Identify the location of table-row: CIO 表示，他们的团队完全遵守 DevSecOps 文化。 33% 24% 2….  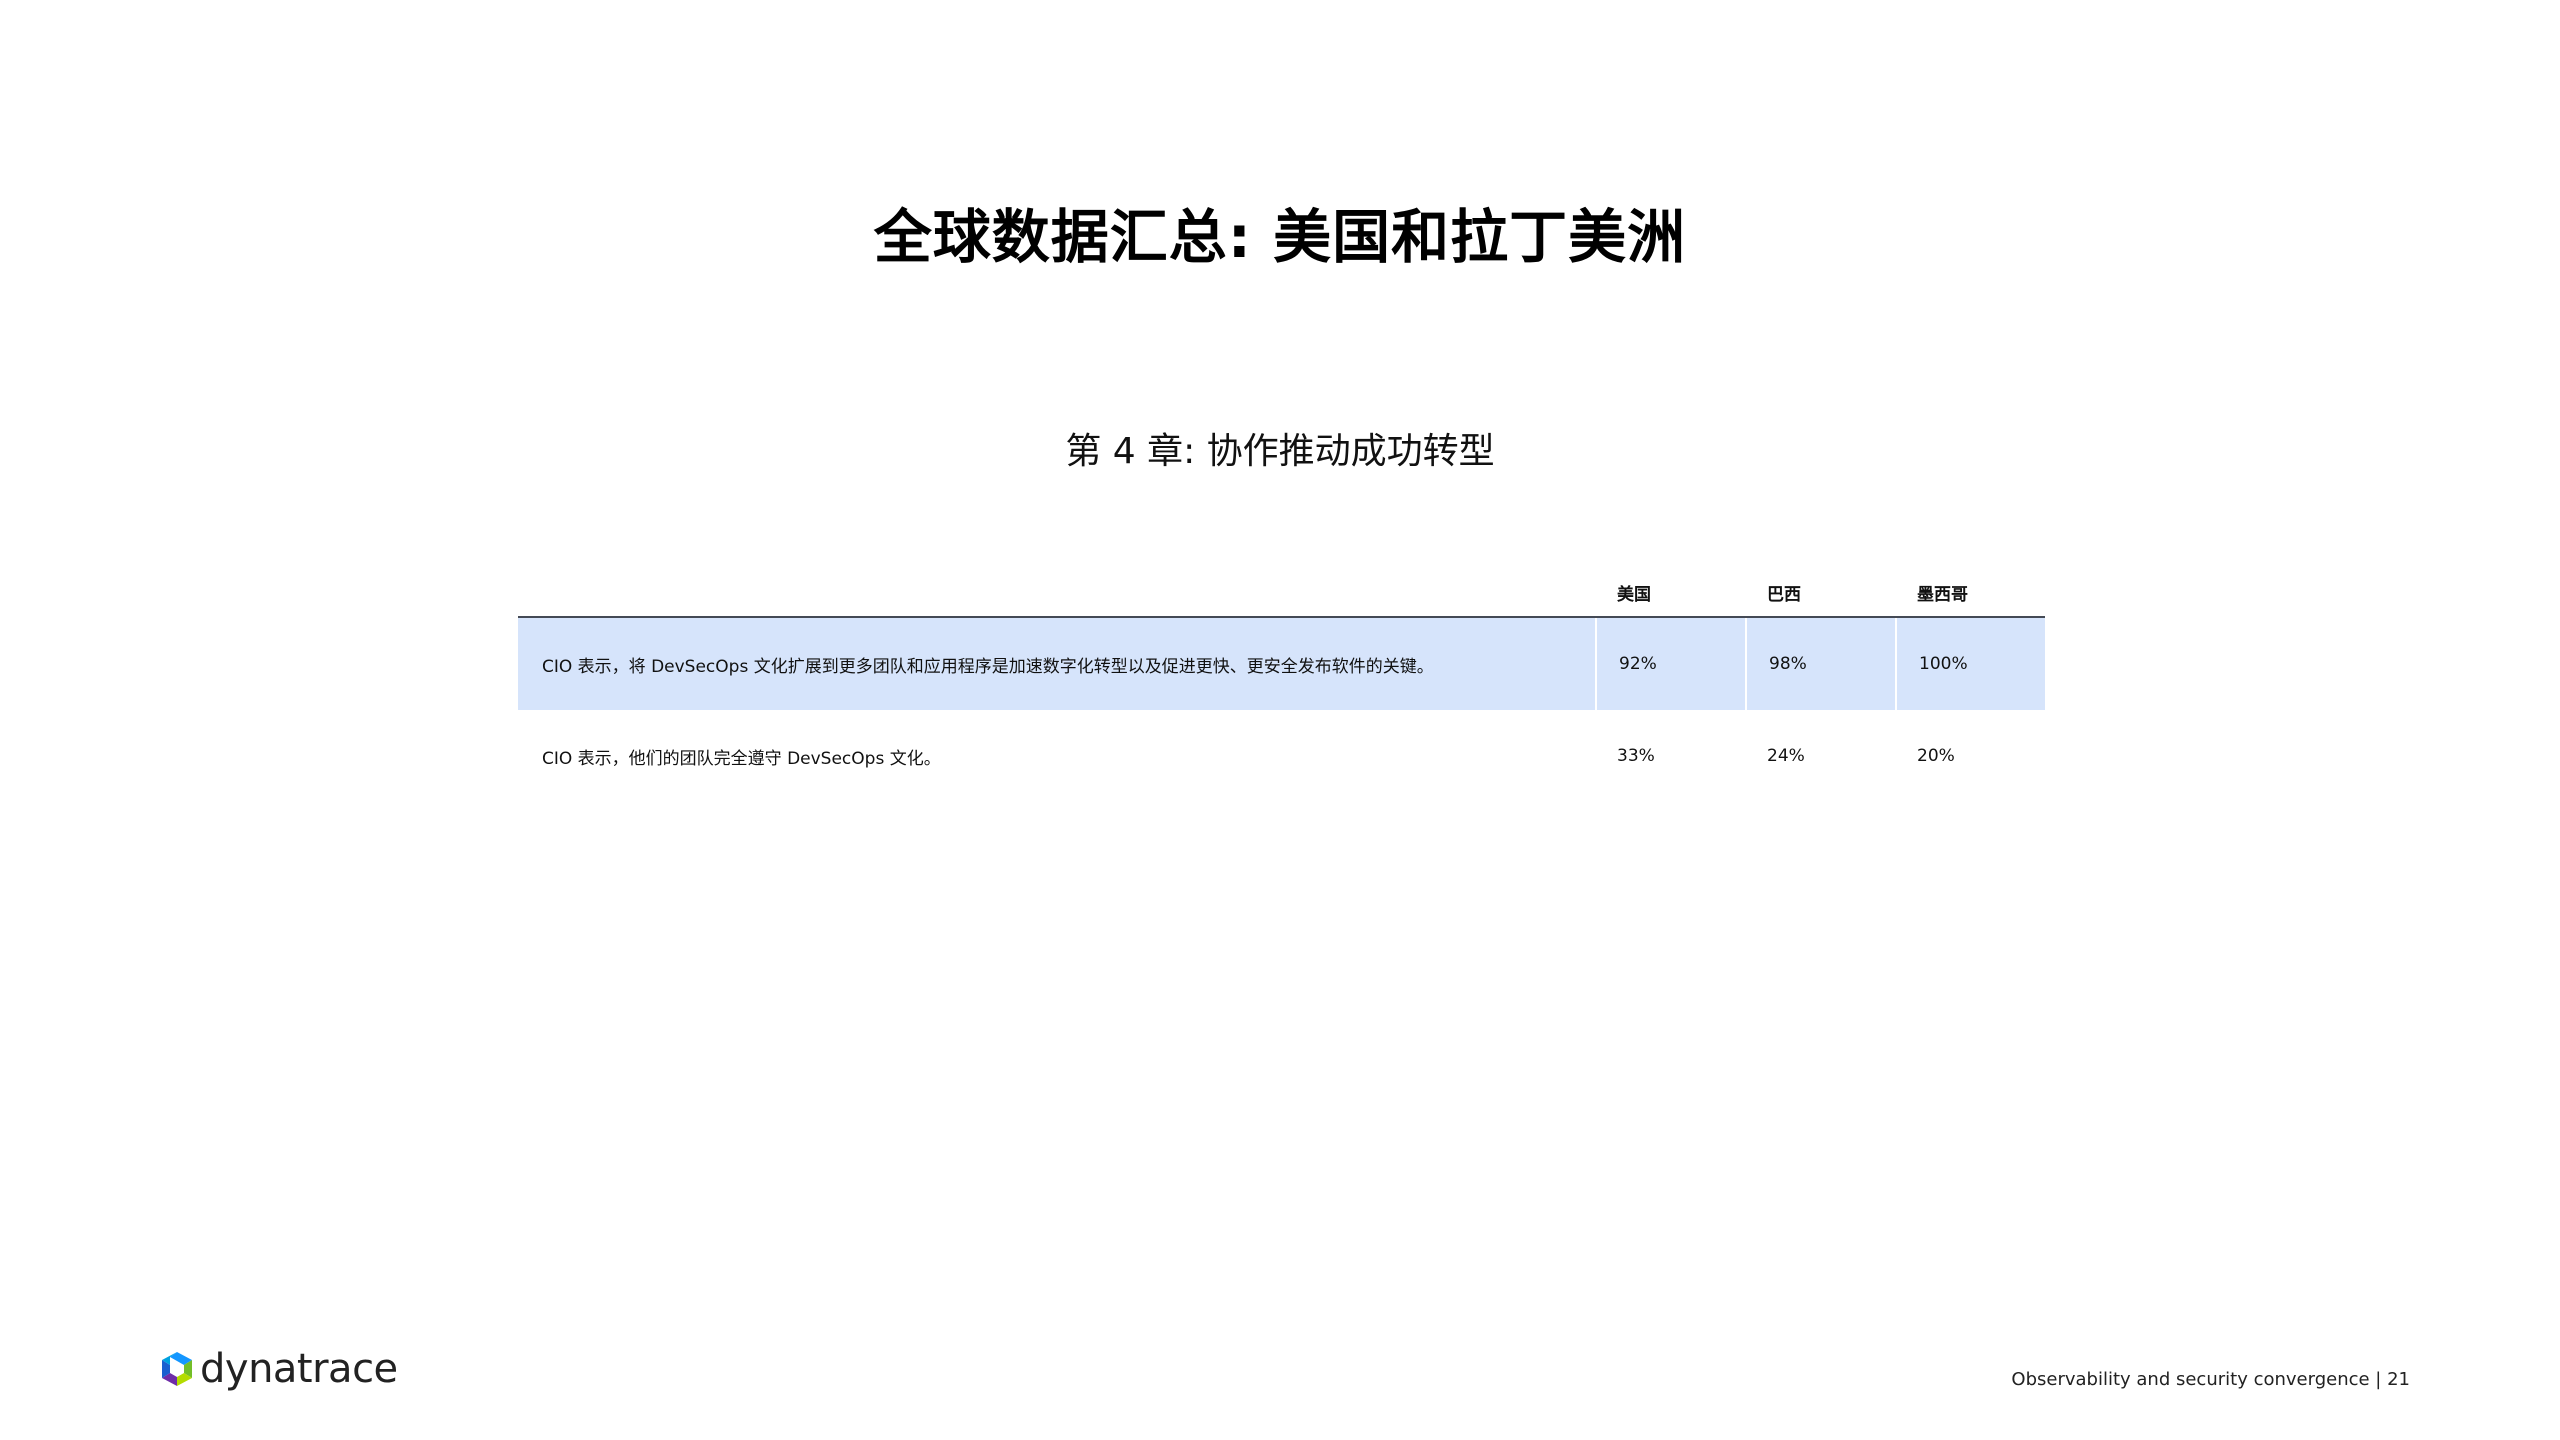
(1281, 756).